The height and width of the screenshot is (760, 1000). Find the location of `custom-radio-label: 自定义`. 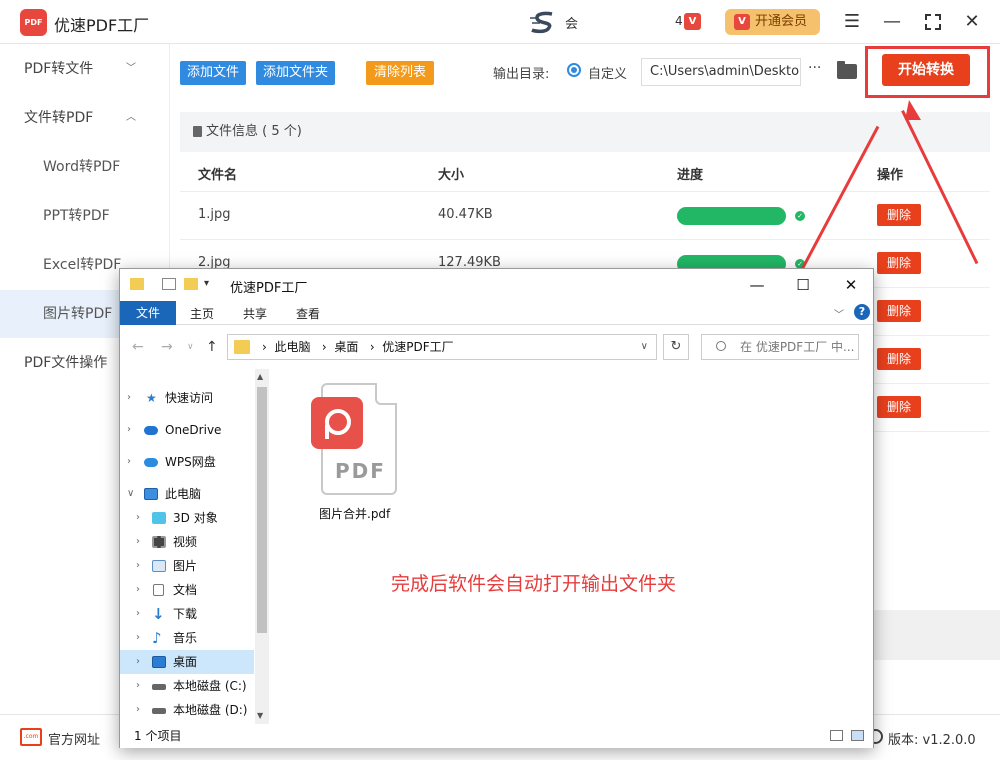

custom-radio-label: 自定义 is located at coordinates (607, 72).